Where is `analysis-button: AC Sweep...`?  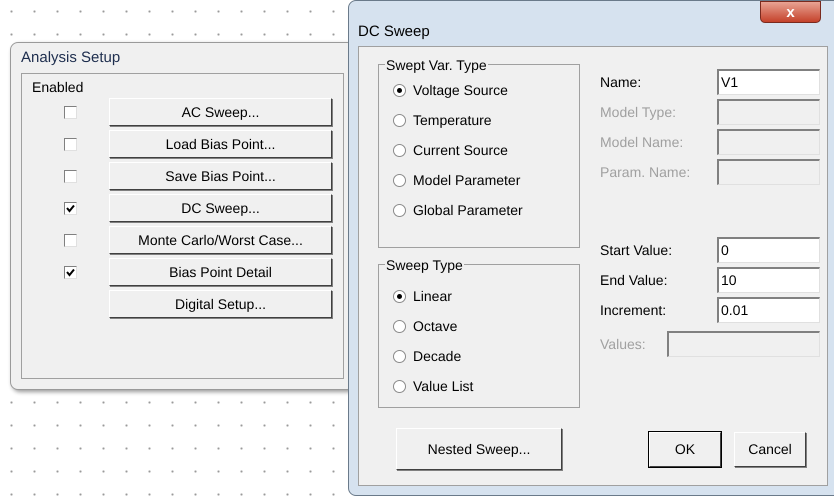 analysis-button: AC Sweep... is located at coordinates (220, 112).